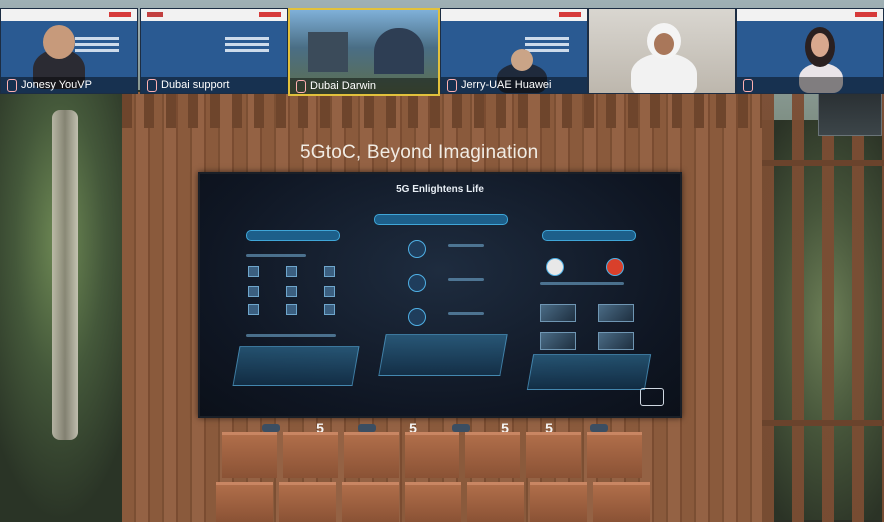 The image size is (884, 522). Describe the element at coordinates (589, 372) in the screenshot. I see `right-platform` at that location.